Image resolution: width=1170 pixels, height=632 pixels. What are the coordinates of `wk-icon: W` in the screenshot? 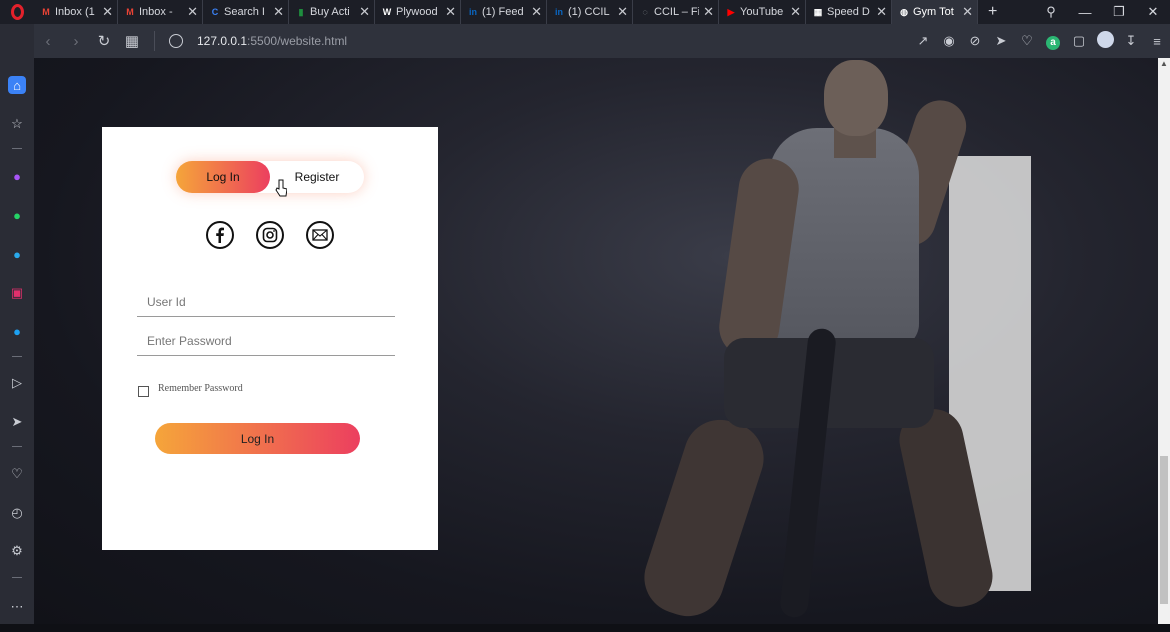 It's located at (387, 12).